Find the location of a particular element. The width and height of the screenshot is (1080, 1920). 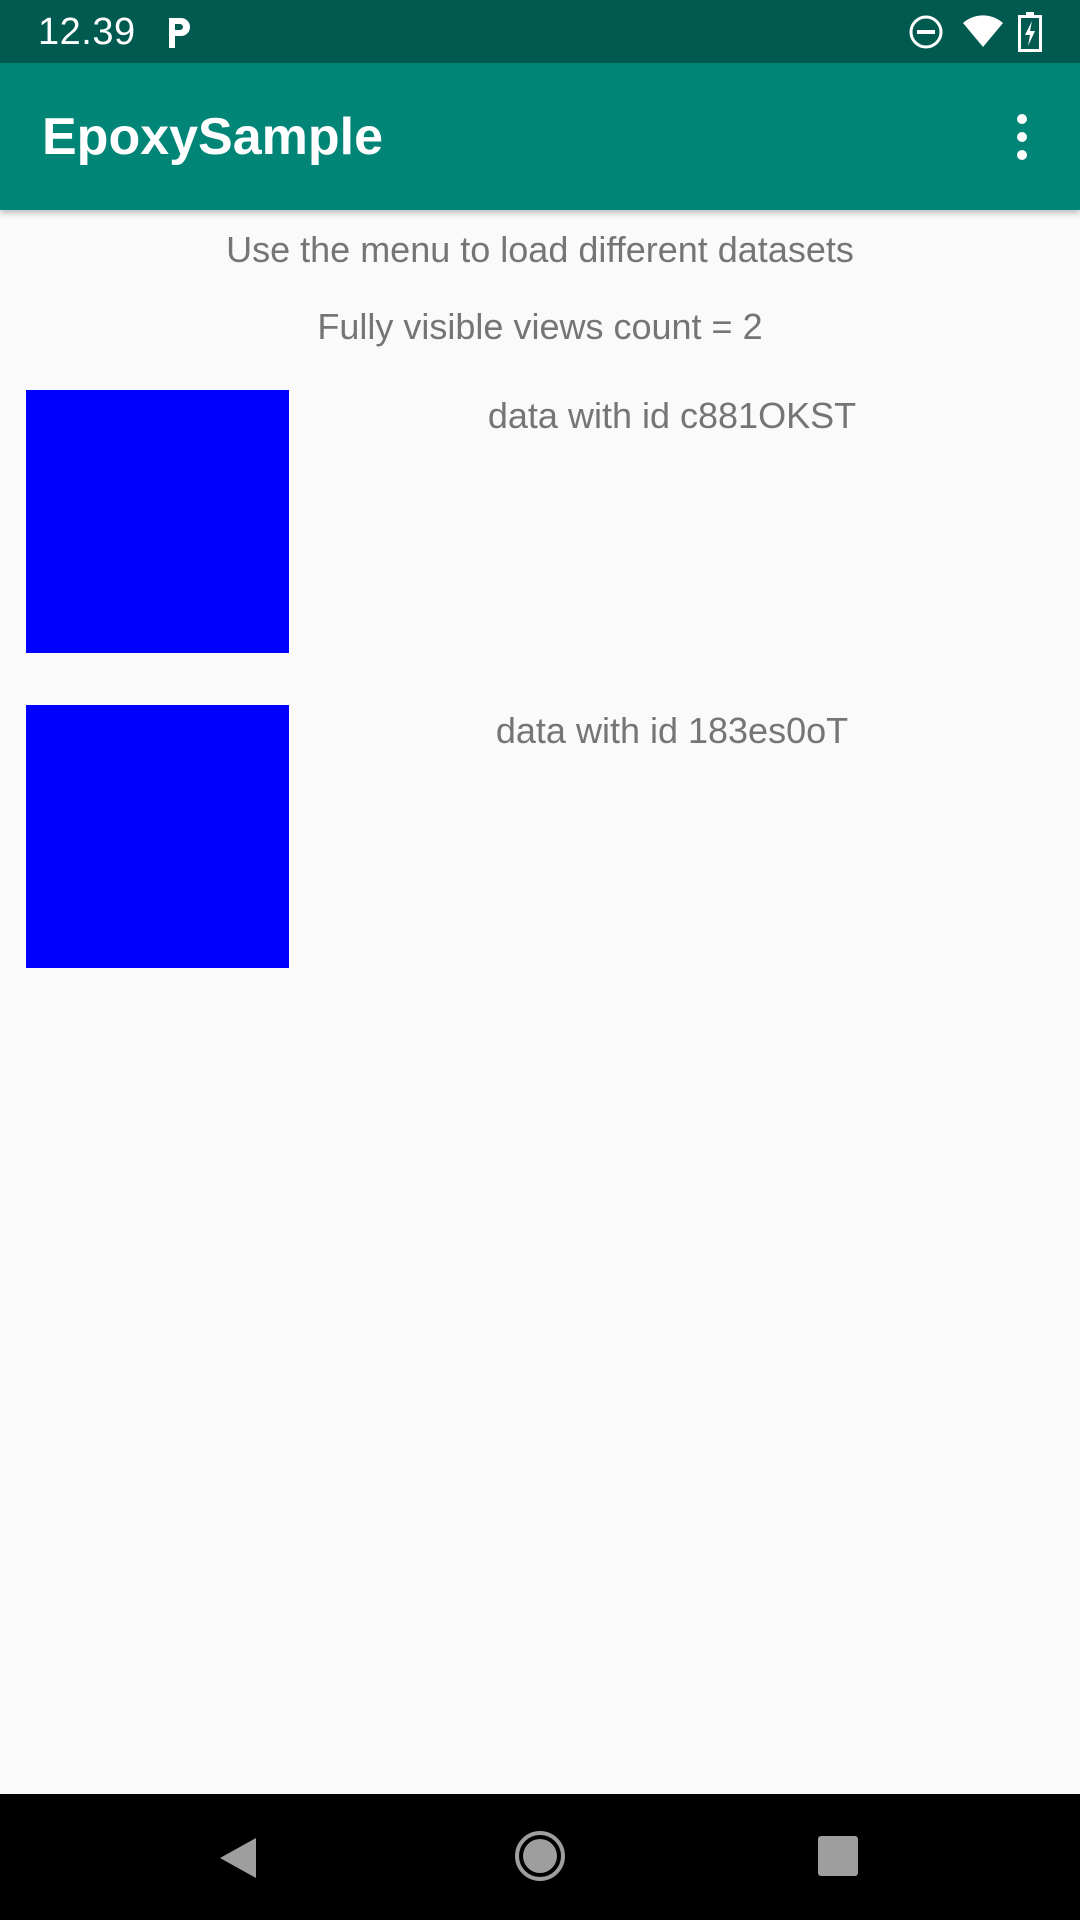

list-item: data with id c881OKST is located at coordinates (540, 521).